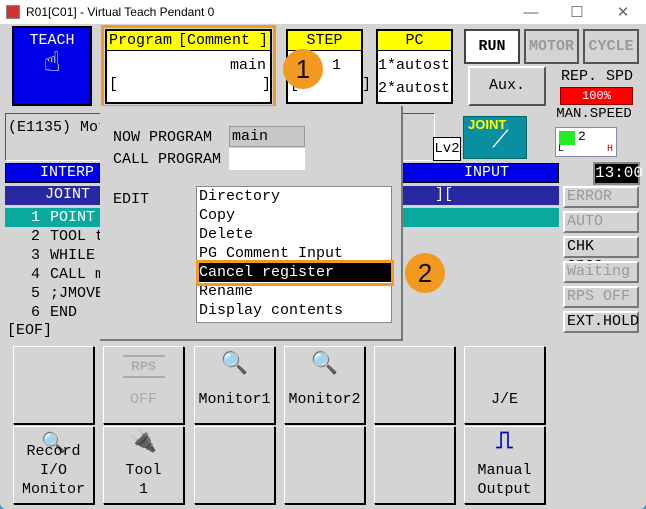 Image resolution: width=646 pixels, height=509 pixels. I want to click on function-key-label: OFF, so click(143, 399).